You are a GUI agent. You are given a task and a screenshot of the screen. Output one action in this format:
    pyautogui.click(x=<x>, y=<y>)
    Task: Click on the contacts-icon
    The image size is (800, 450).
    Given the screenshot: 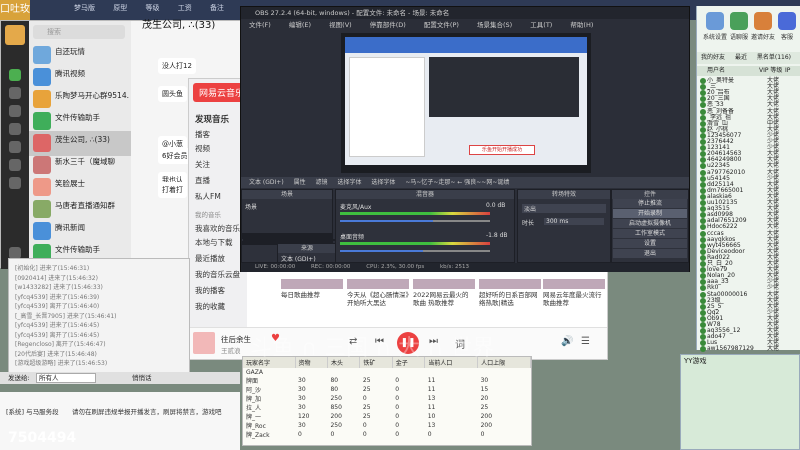 What is the action you would take?
    pyautogui.click(x=15, y=93)
    